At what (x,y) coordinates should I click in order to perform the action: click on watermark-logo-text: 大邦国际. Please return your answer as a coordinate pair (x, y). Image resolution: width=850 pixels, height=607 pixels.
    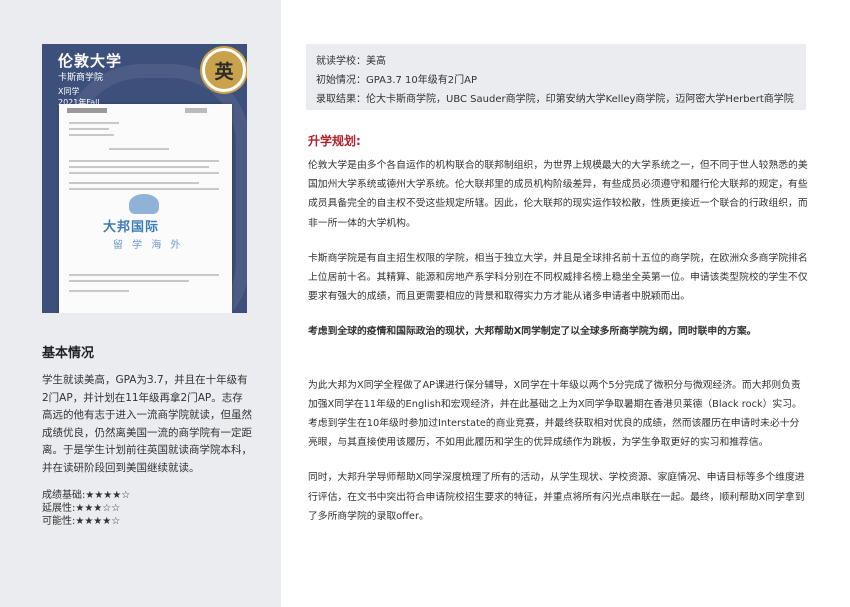
    Looking at the image, I should click on (131, 227).